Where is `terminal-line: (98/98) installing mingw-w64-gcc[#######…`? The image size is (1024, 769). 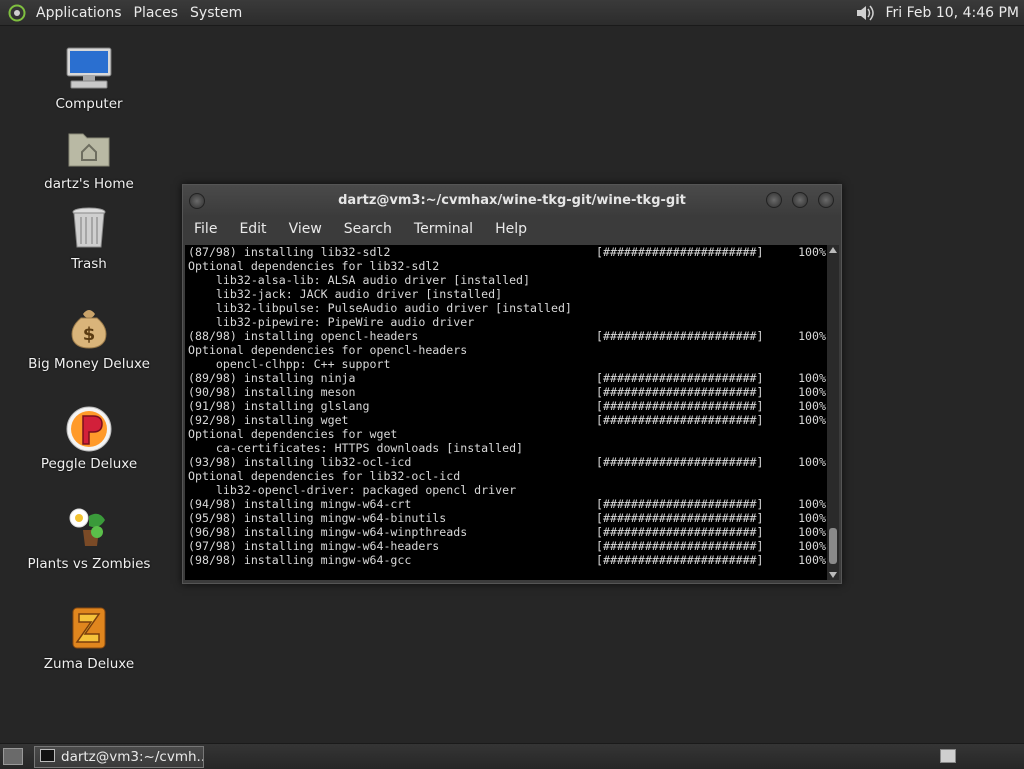
terminal-line: (98/98) installing mingw-w64-gcc[#######… is located at coordinates (507, 560).